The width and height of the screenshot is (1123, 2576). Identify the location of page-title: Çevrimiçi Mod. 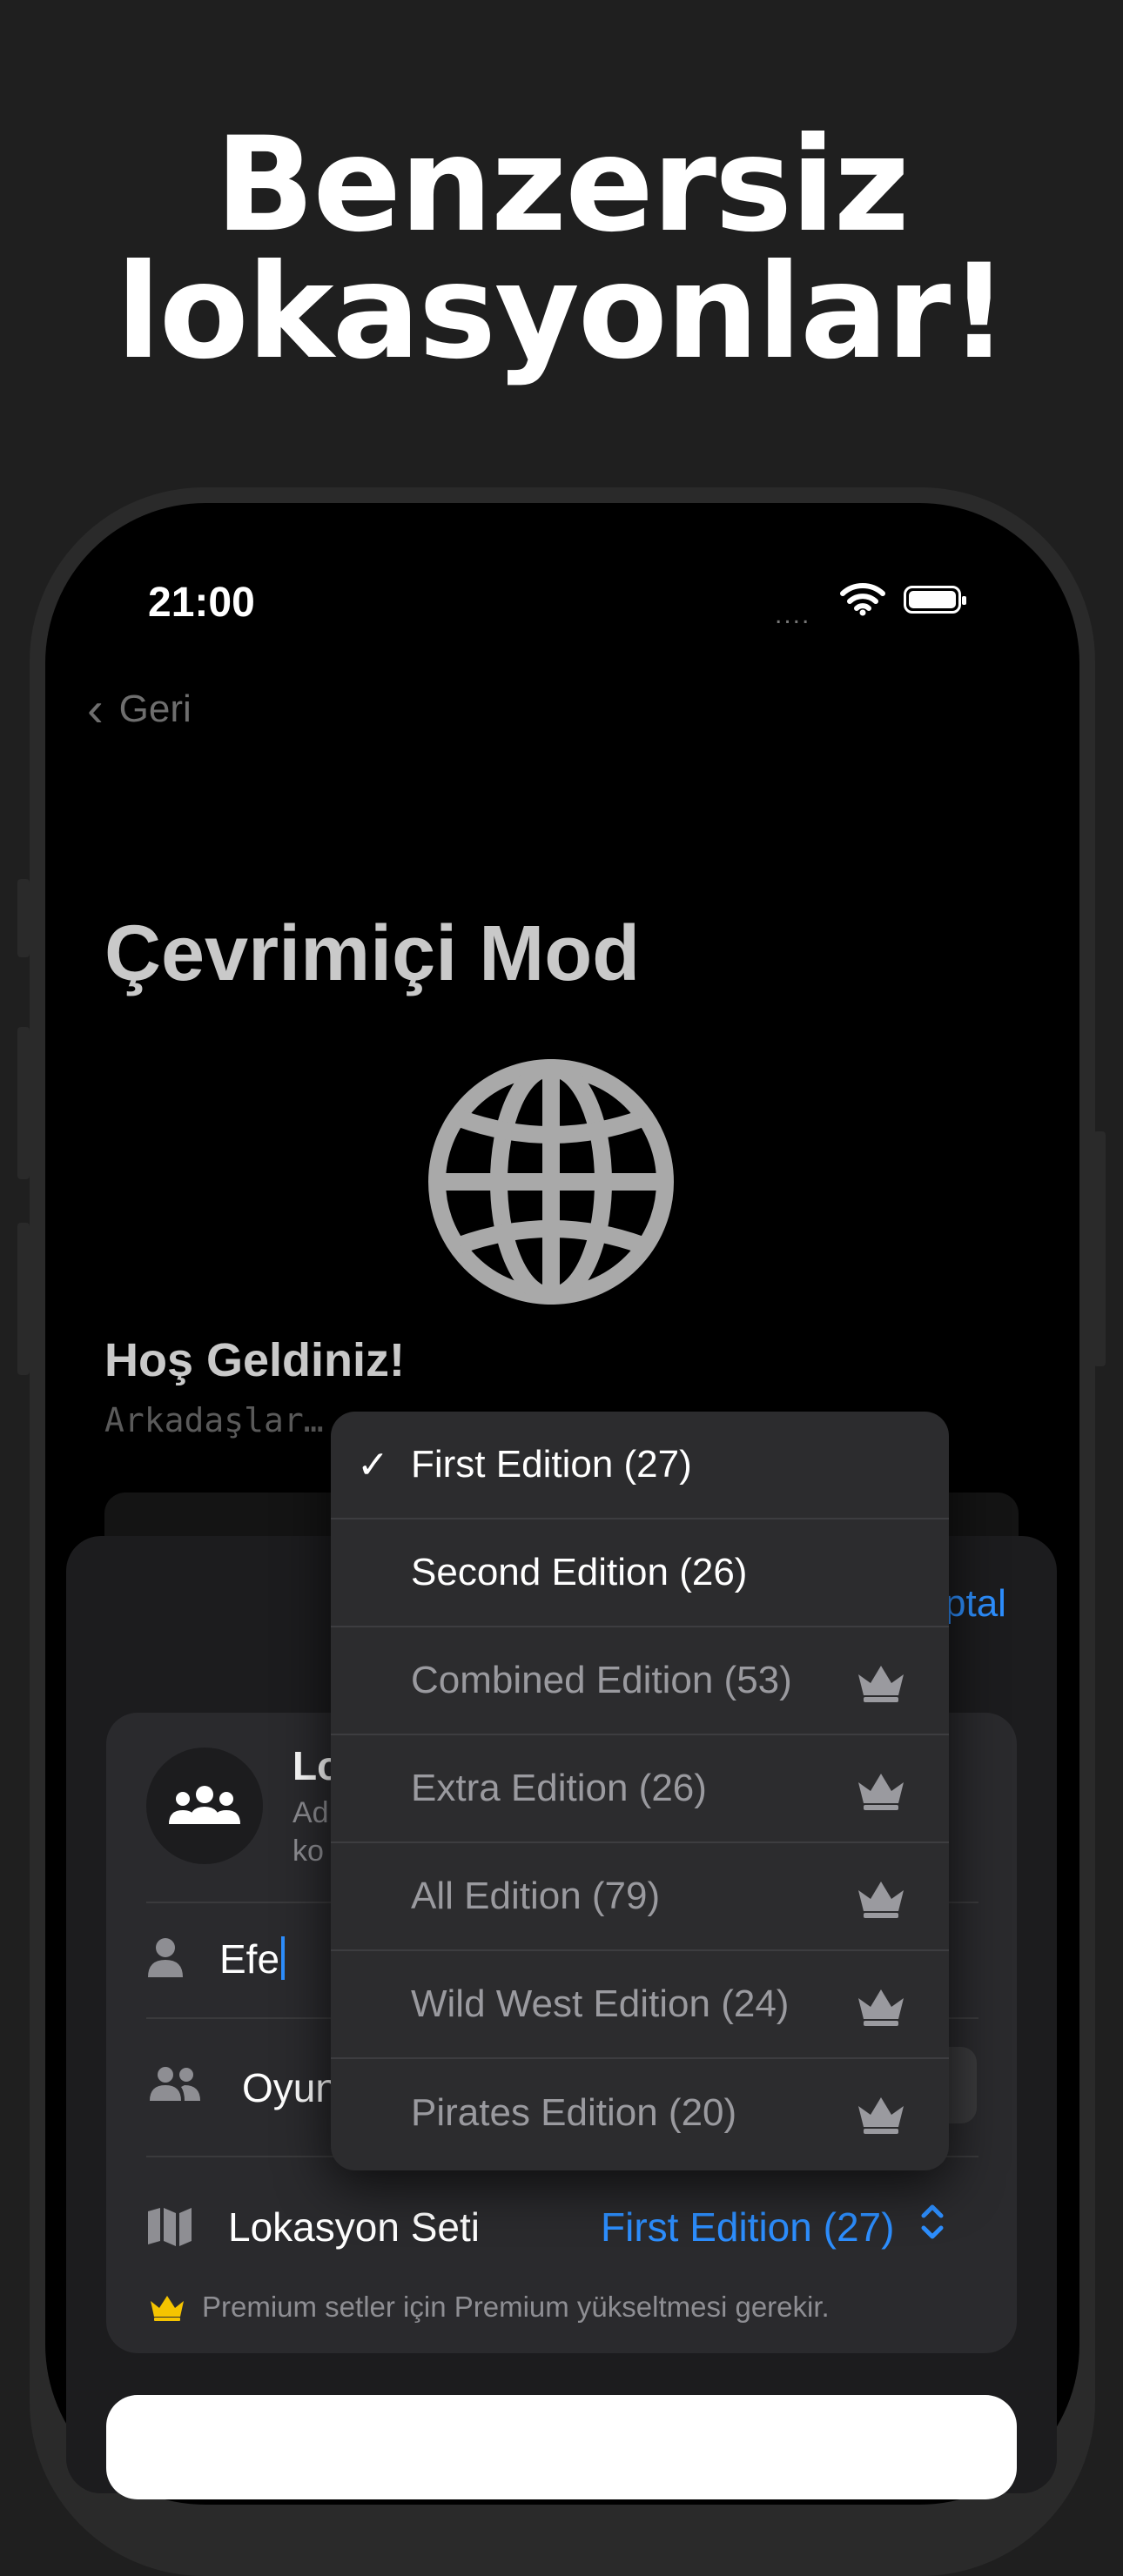
(373, 953).